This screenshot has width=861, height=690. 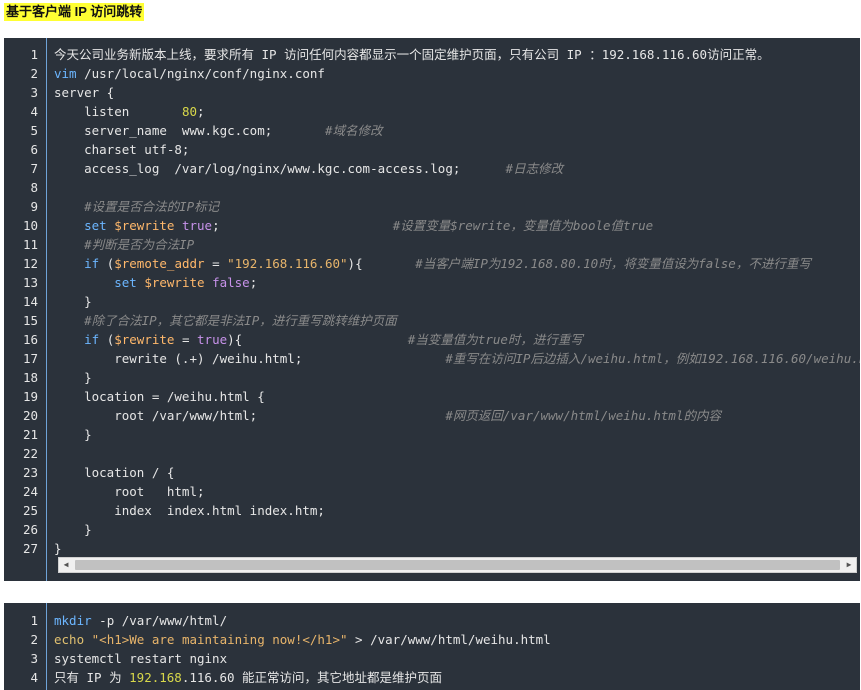 What do you see at coordinates (34, 187) in the screenshot?
I see `line-number: 8` at bounding box center [34, 187].